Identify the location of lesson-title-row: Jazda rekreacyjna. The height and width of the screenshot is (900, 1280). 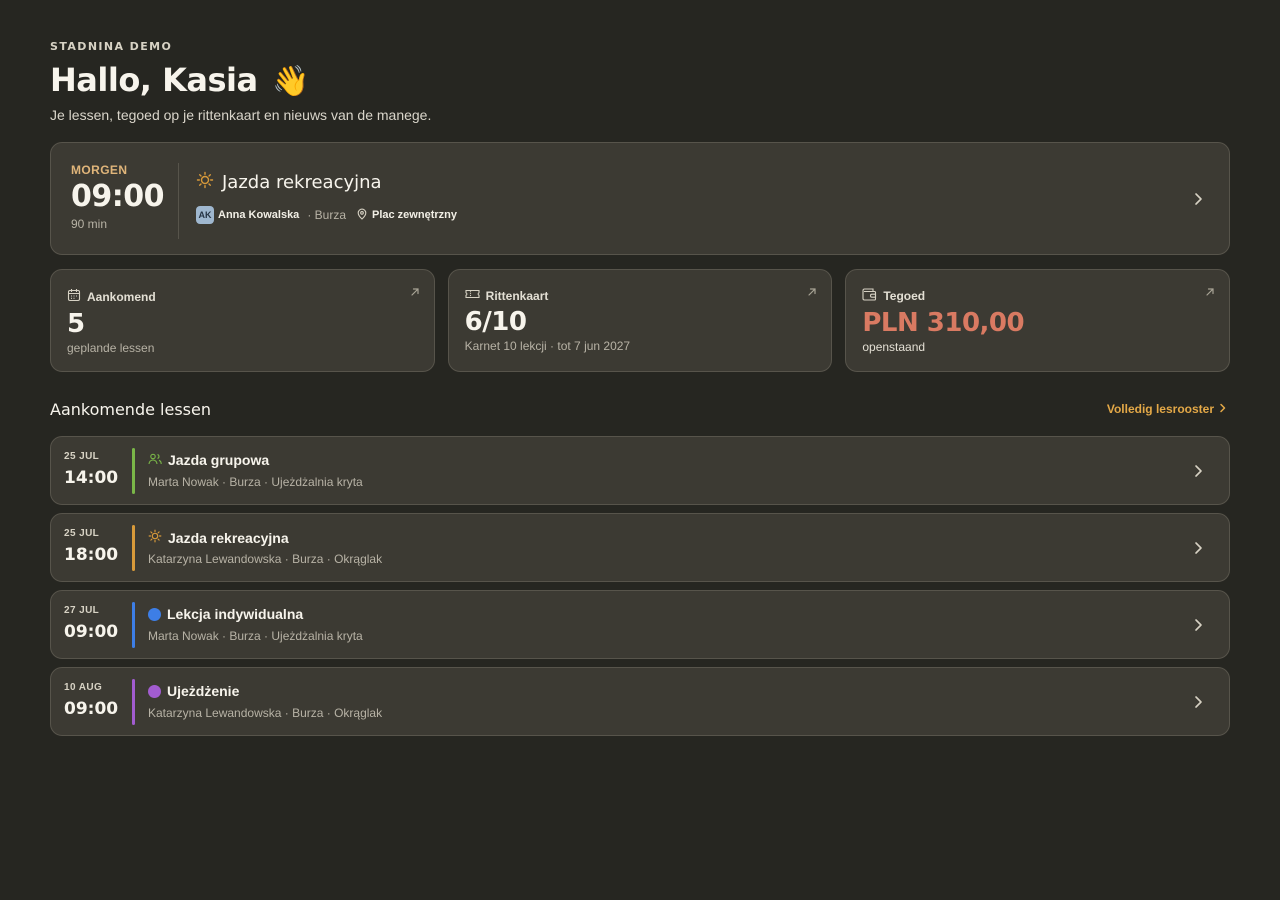
(218, 537).